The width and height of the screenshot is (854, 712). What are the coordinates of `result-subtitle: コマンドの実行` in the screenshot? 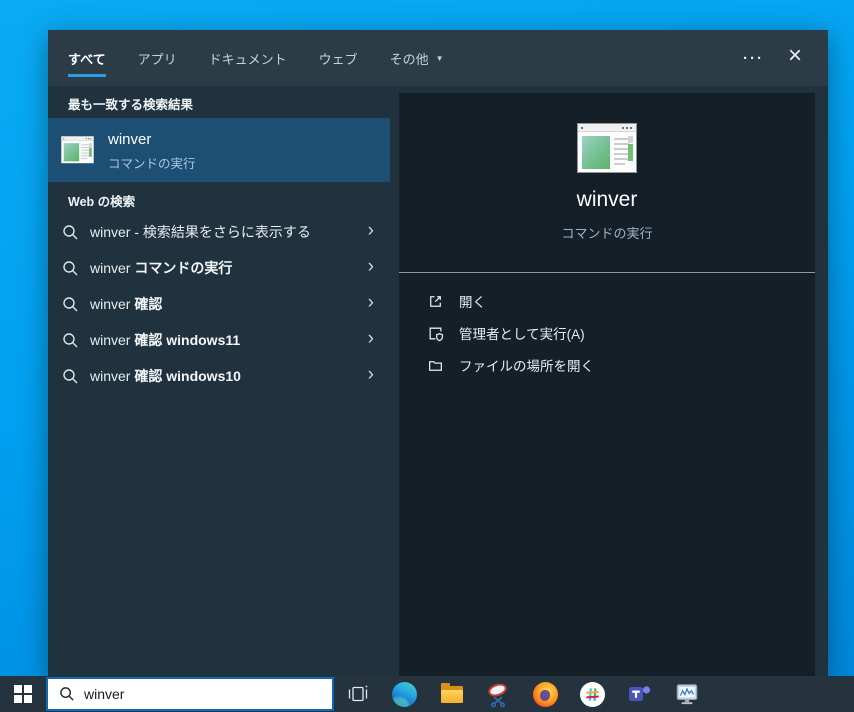 It's located at (152, 164).